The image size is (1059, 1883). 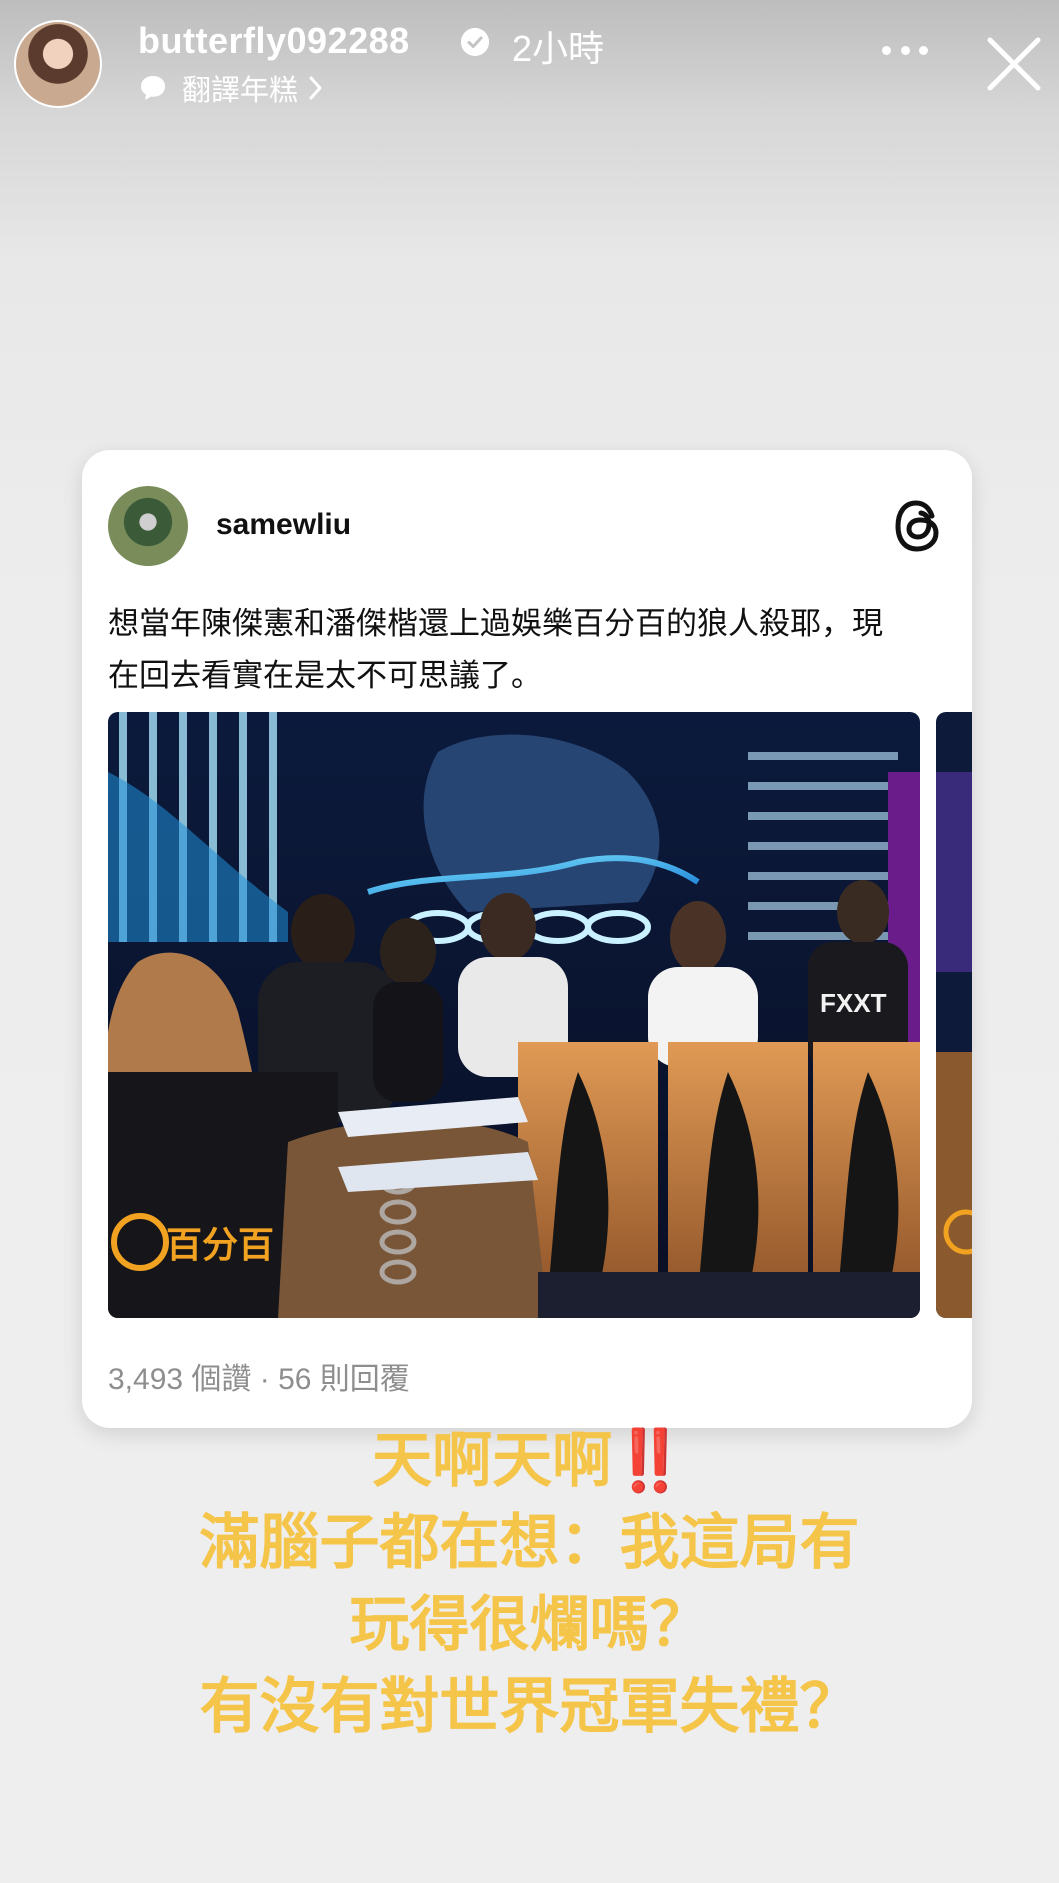 I want to click on shirt-text: FXXT, so click(x=853, y=1003).